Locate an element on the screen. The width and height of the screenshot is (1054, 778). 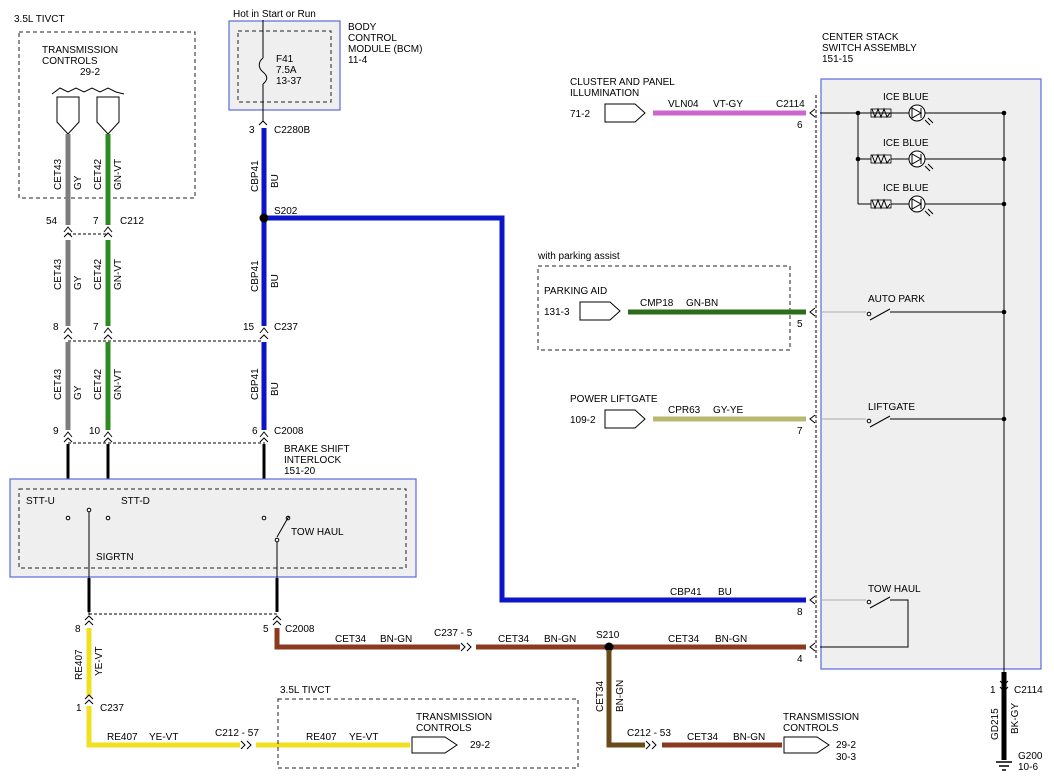
label-cet34-4: CET34 is located at coordinates (703, 737).